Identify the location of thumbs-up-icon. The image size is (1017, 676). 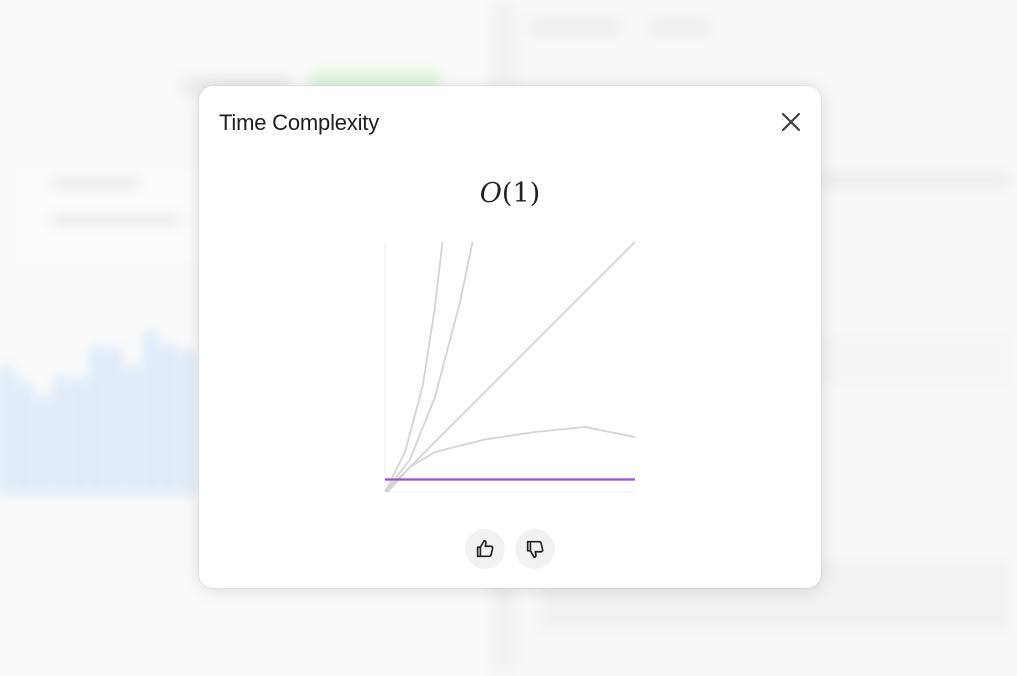
(485, 548).